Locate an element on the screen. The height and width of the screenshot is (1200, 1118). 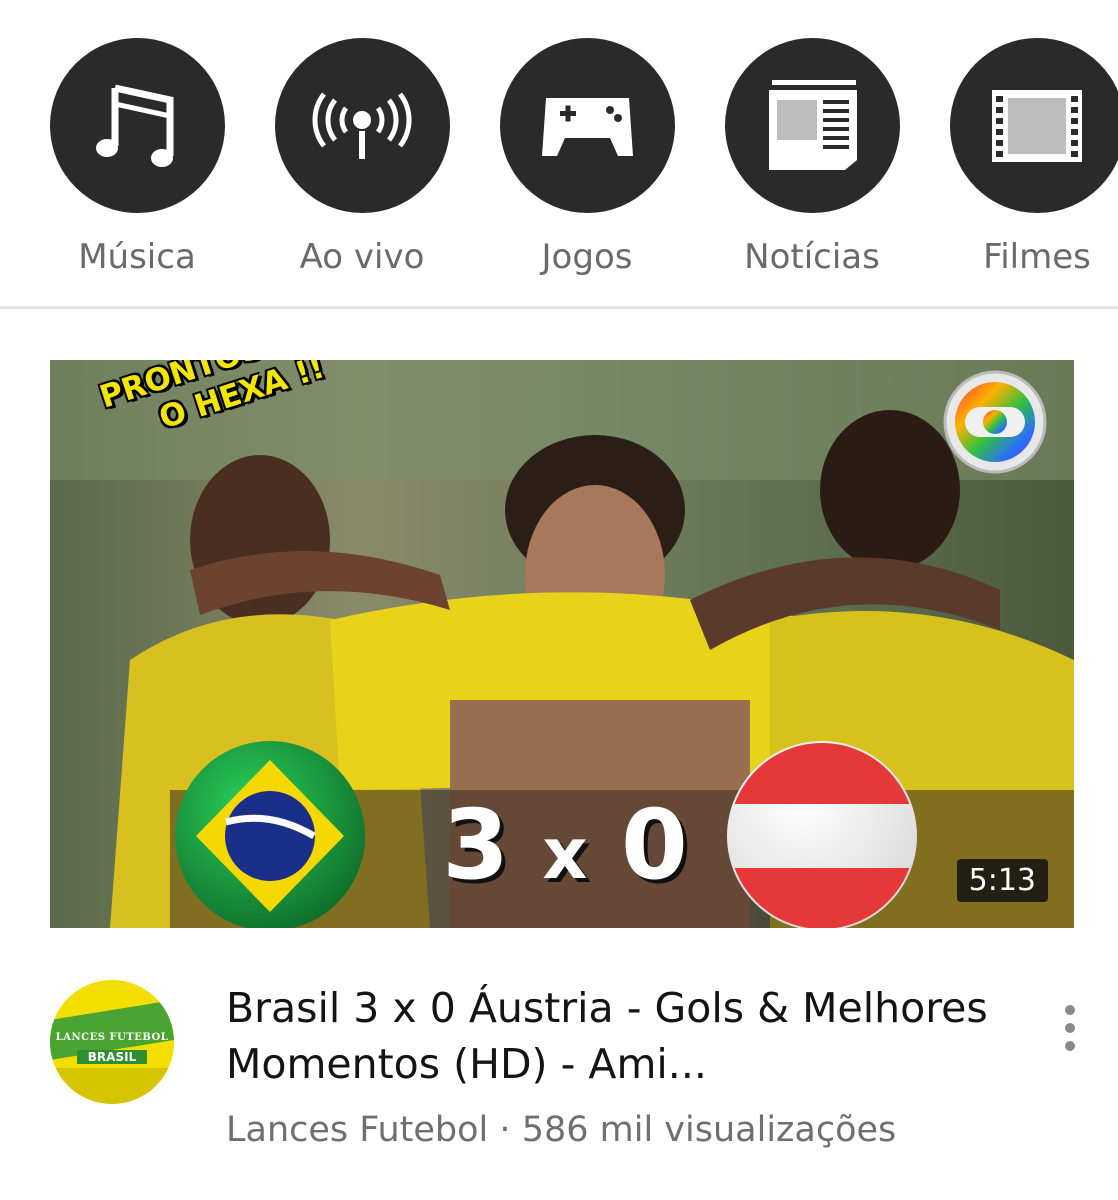
section-divider is located at coordinates (559, 307).